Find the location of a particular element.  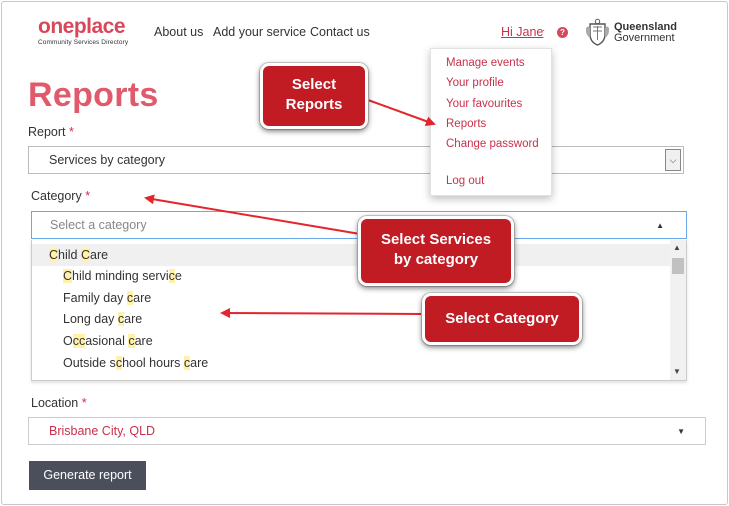

callout-select-category: Select Category is located at coordinates (502, 319).